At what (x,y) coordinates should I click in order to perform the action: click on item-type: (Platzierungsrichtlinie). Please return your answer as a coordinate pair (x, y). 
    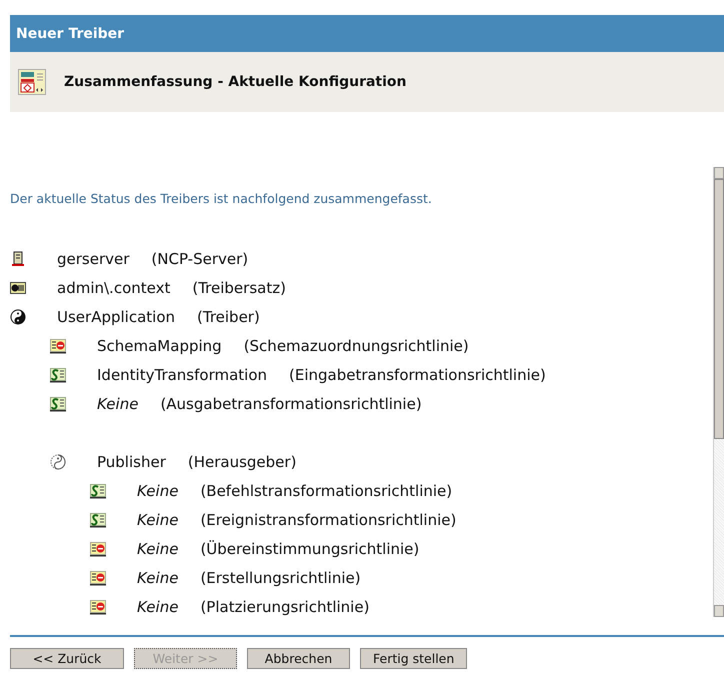
    Looking at the image, I should click on (285, 607).